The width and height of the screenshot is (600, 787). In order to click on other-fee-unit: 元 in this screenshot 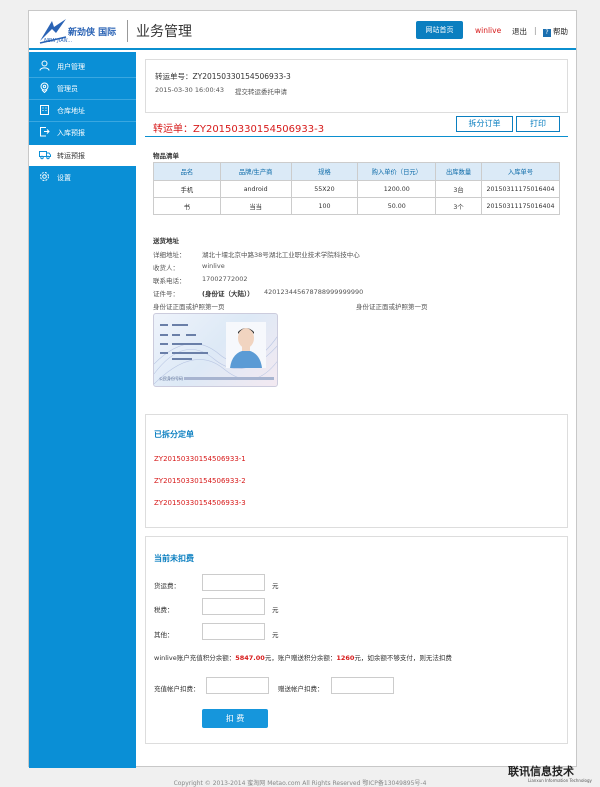, I will do `click(275, 635)`.